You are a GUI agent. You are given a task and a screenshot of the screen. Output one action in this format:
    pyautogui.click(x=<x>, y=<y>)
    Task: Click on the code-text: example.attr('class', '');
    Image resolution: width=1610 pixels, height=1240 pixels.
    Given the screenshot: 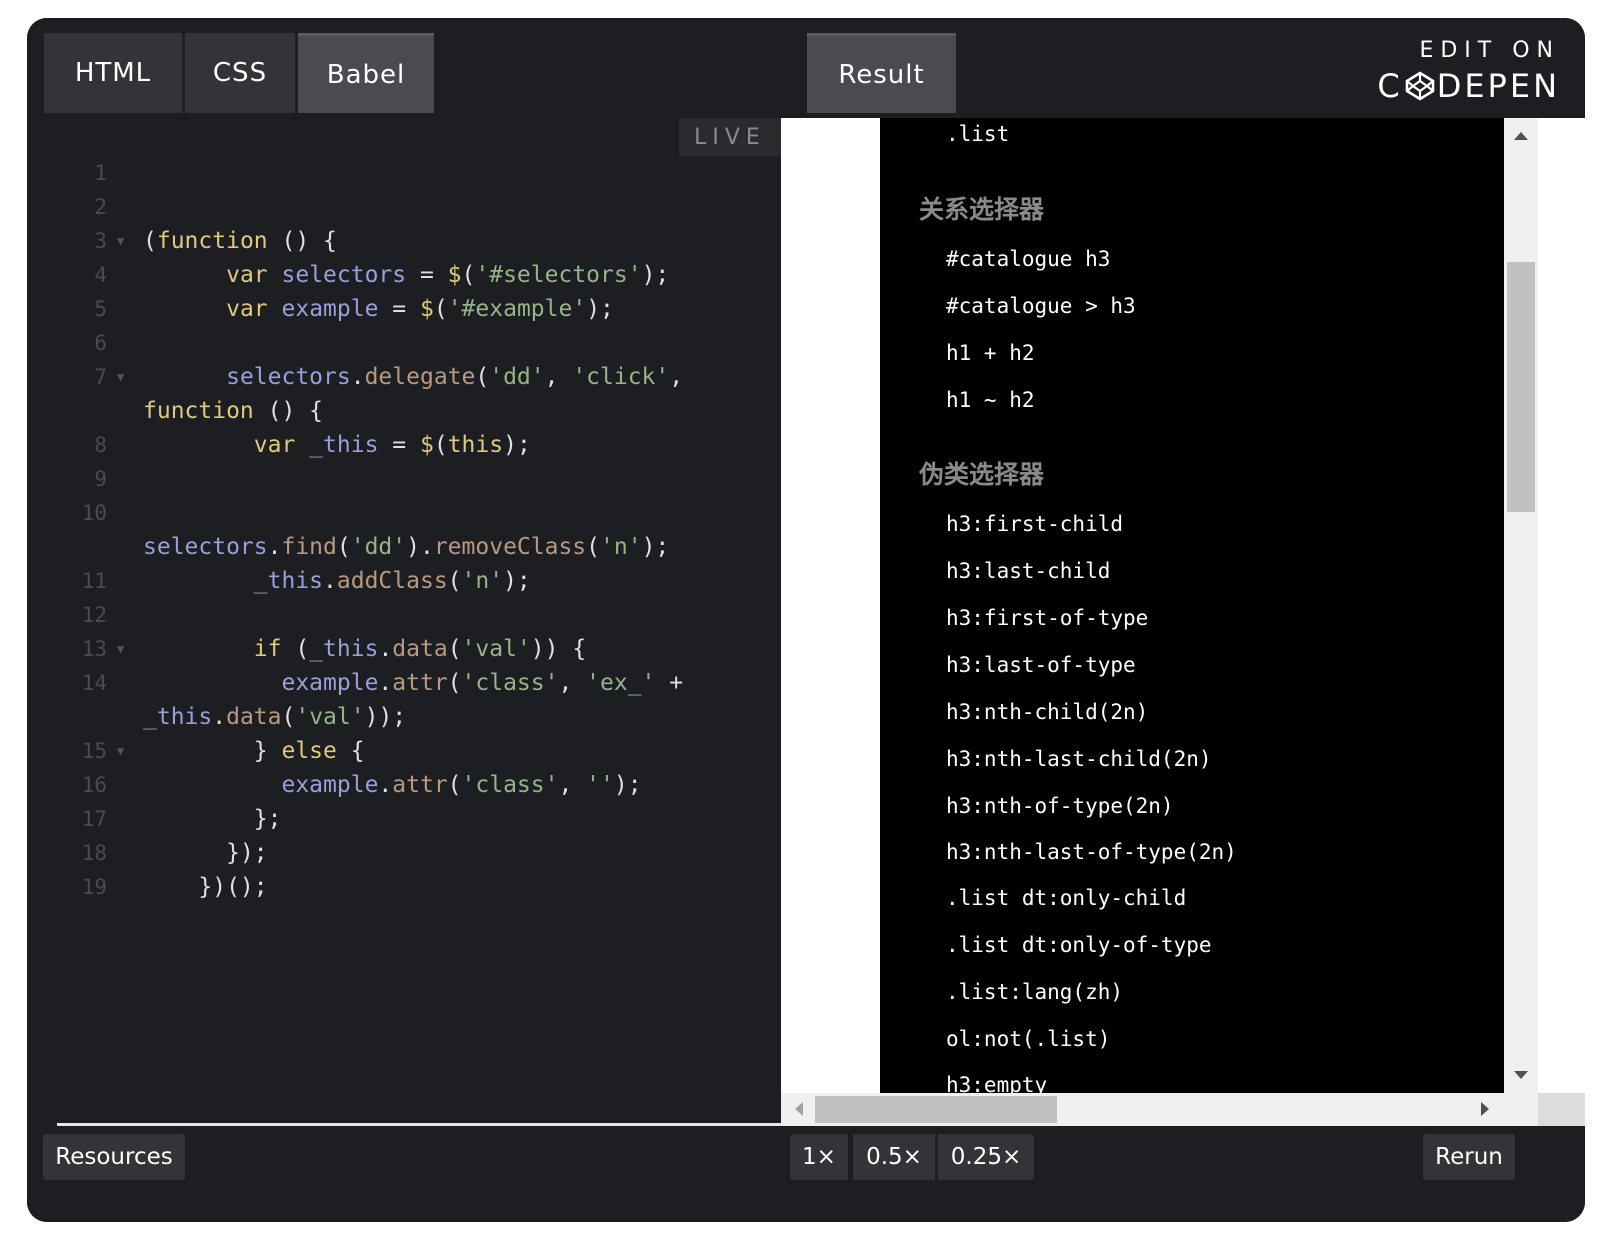 What is the action you would take?
    pyautogui.click(x=461, y=785)
    